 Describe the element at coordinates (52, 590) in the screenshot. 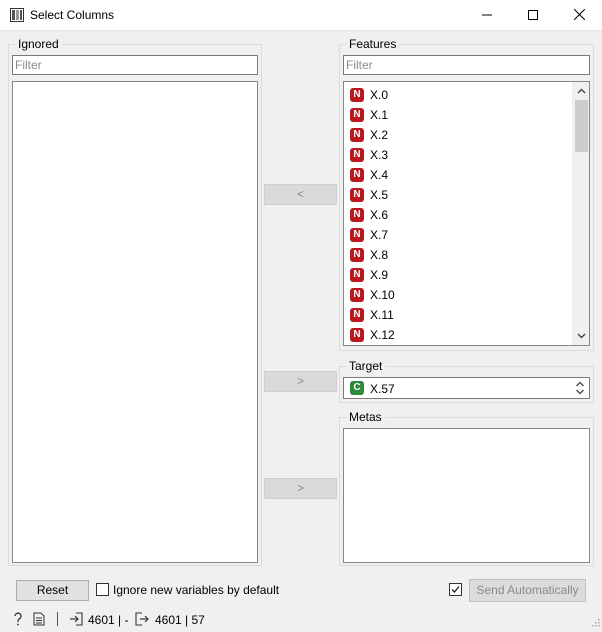

I see `reset-button: Reset` at that location.